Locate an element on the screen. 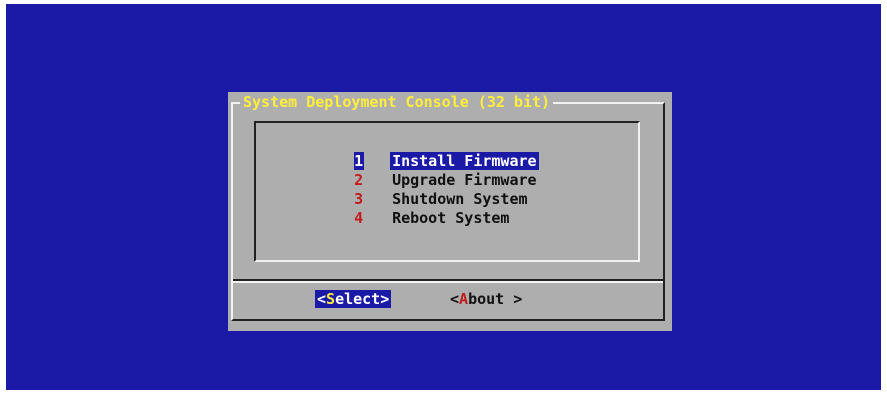 Image resolution: width=887 pixels, height=394 pixels. about-button-close: > is located at coordinates (513, 299).